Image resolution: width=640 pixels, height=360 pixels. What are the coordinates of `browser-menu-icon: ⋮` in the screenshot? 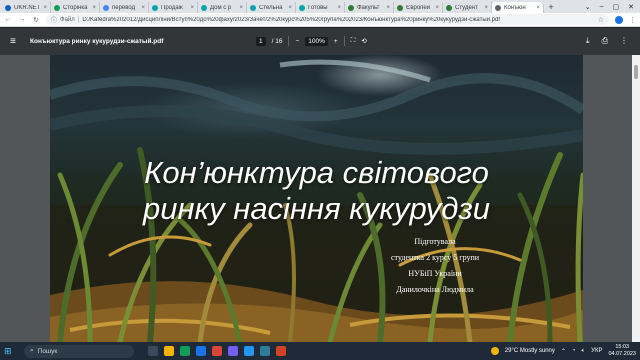 It's located at (632, 20).